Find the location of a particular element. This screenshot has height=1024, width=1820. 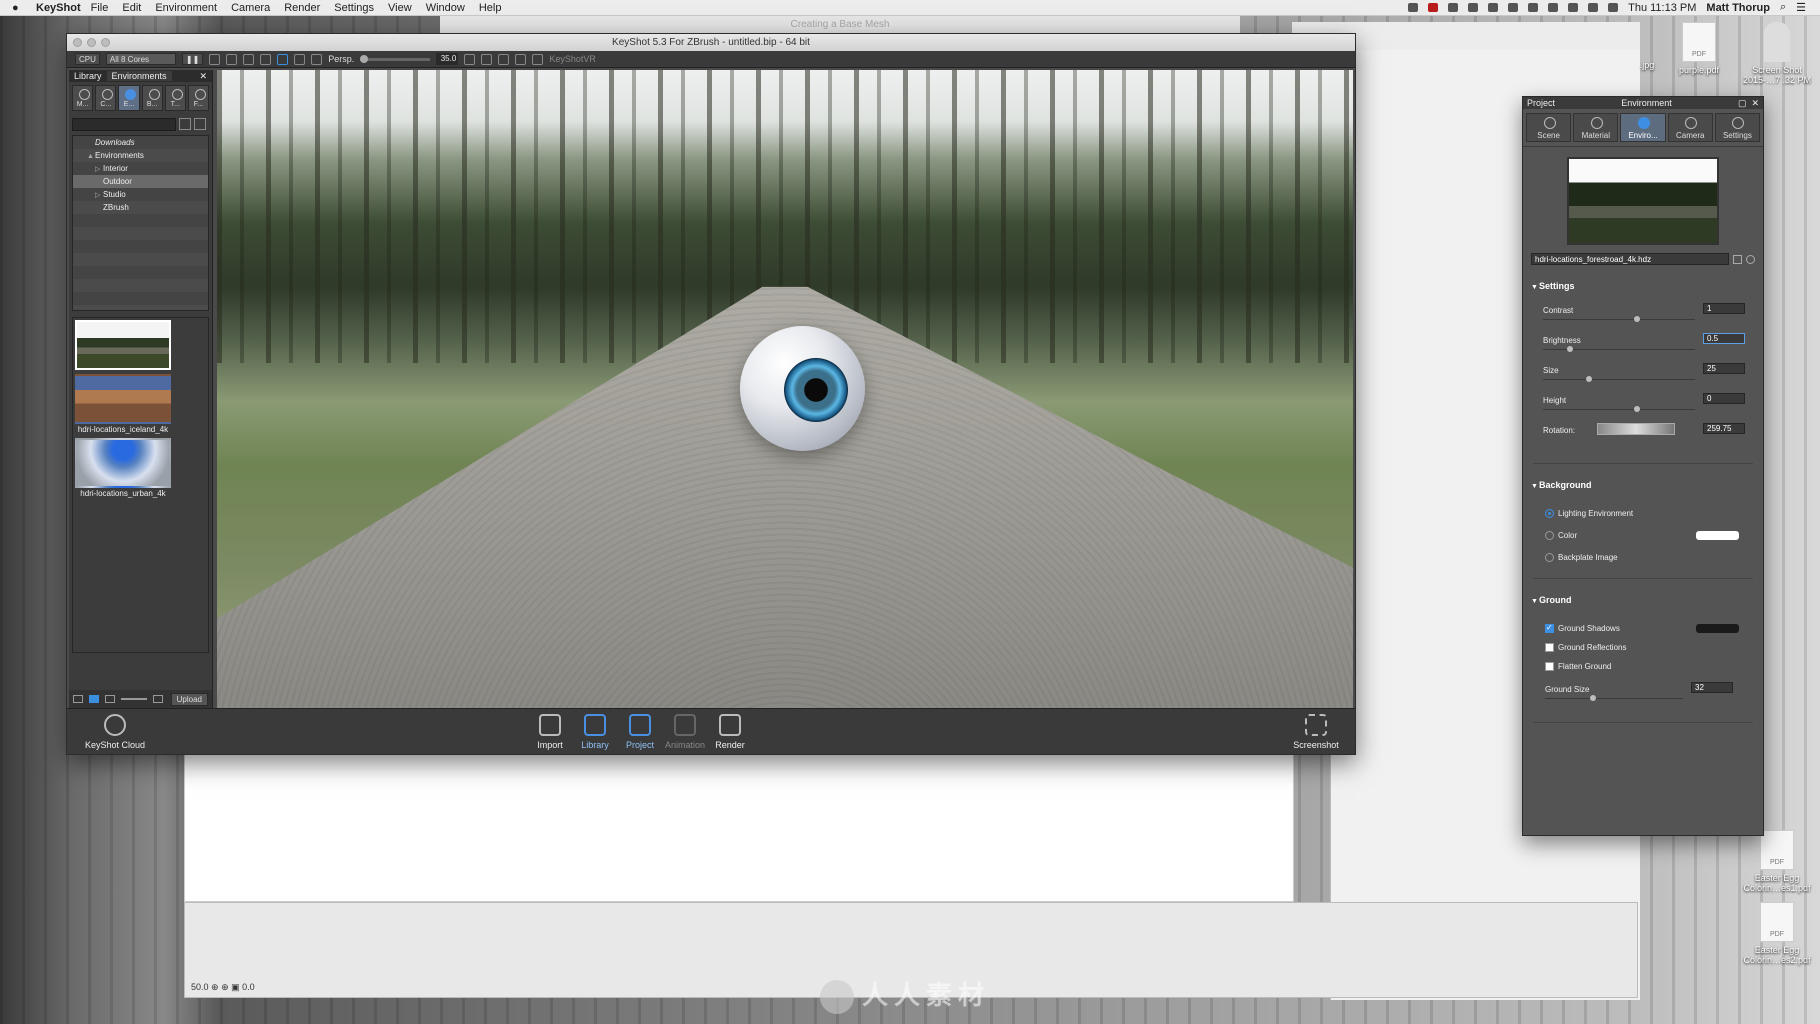

ground-section-header: ▼Ground is located at coordinates (1643, 600).